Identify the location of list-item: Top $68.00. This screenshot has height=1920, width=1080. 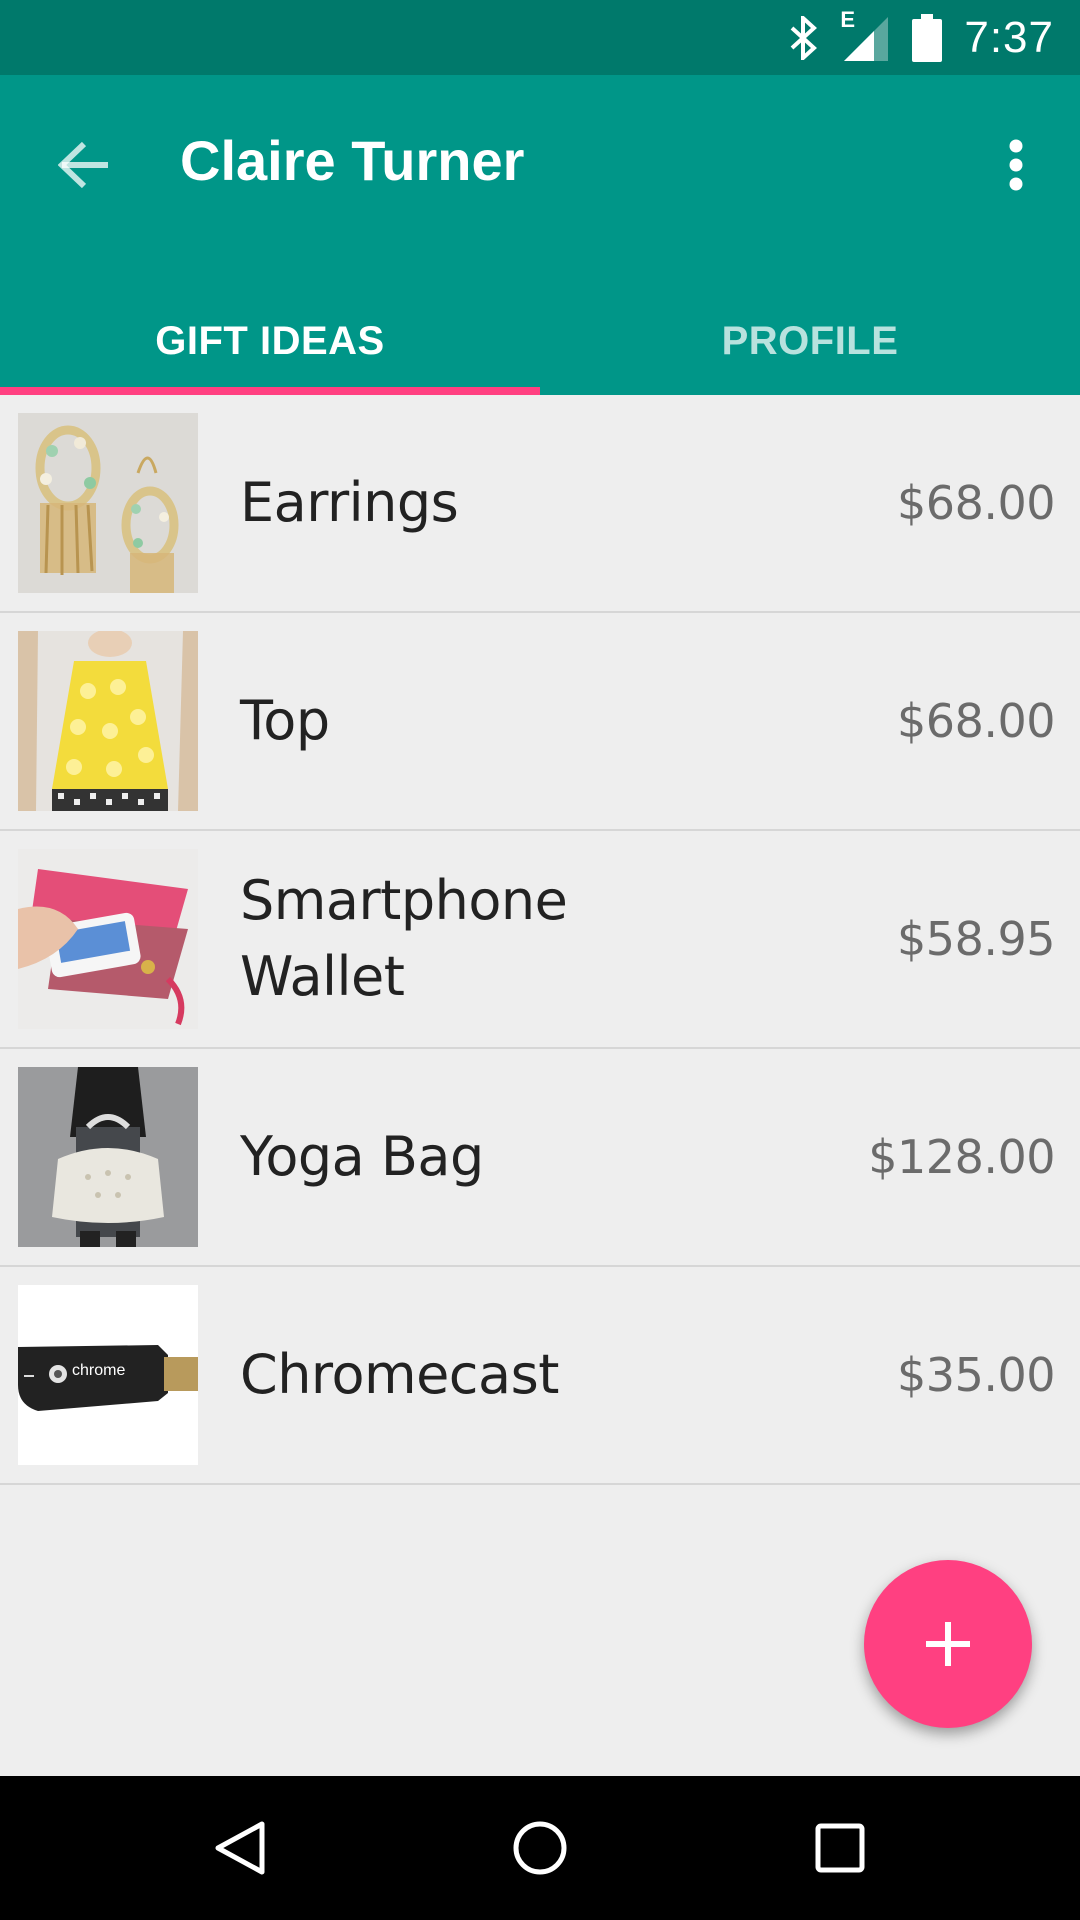
(540, 722).